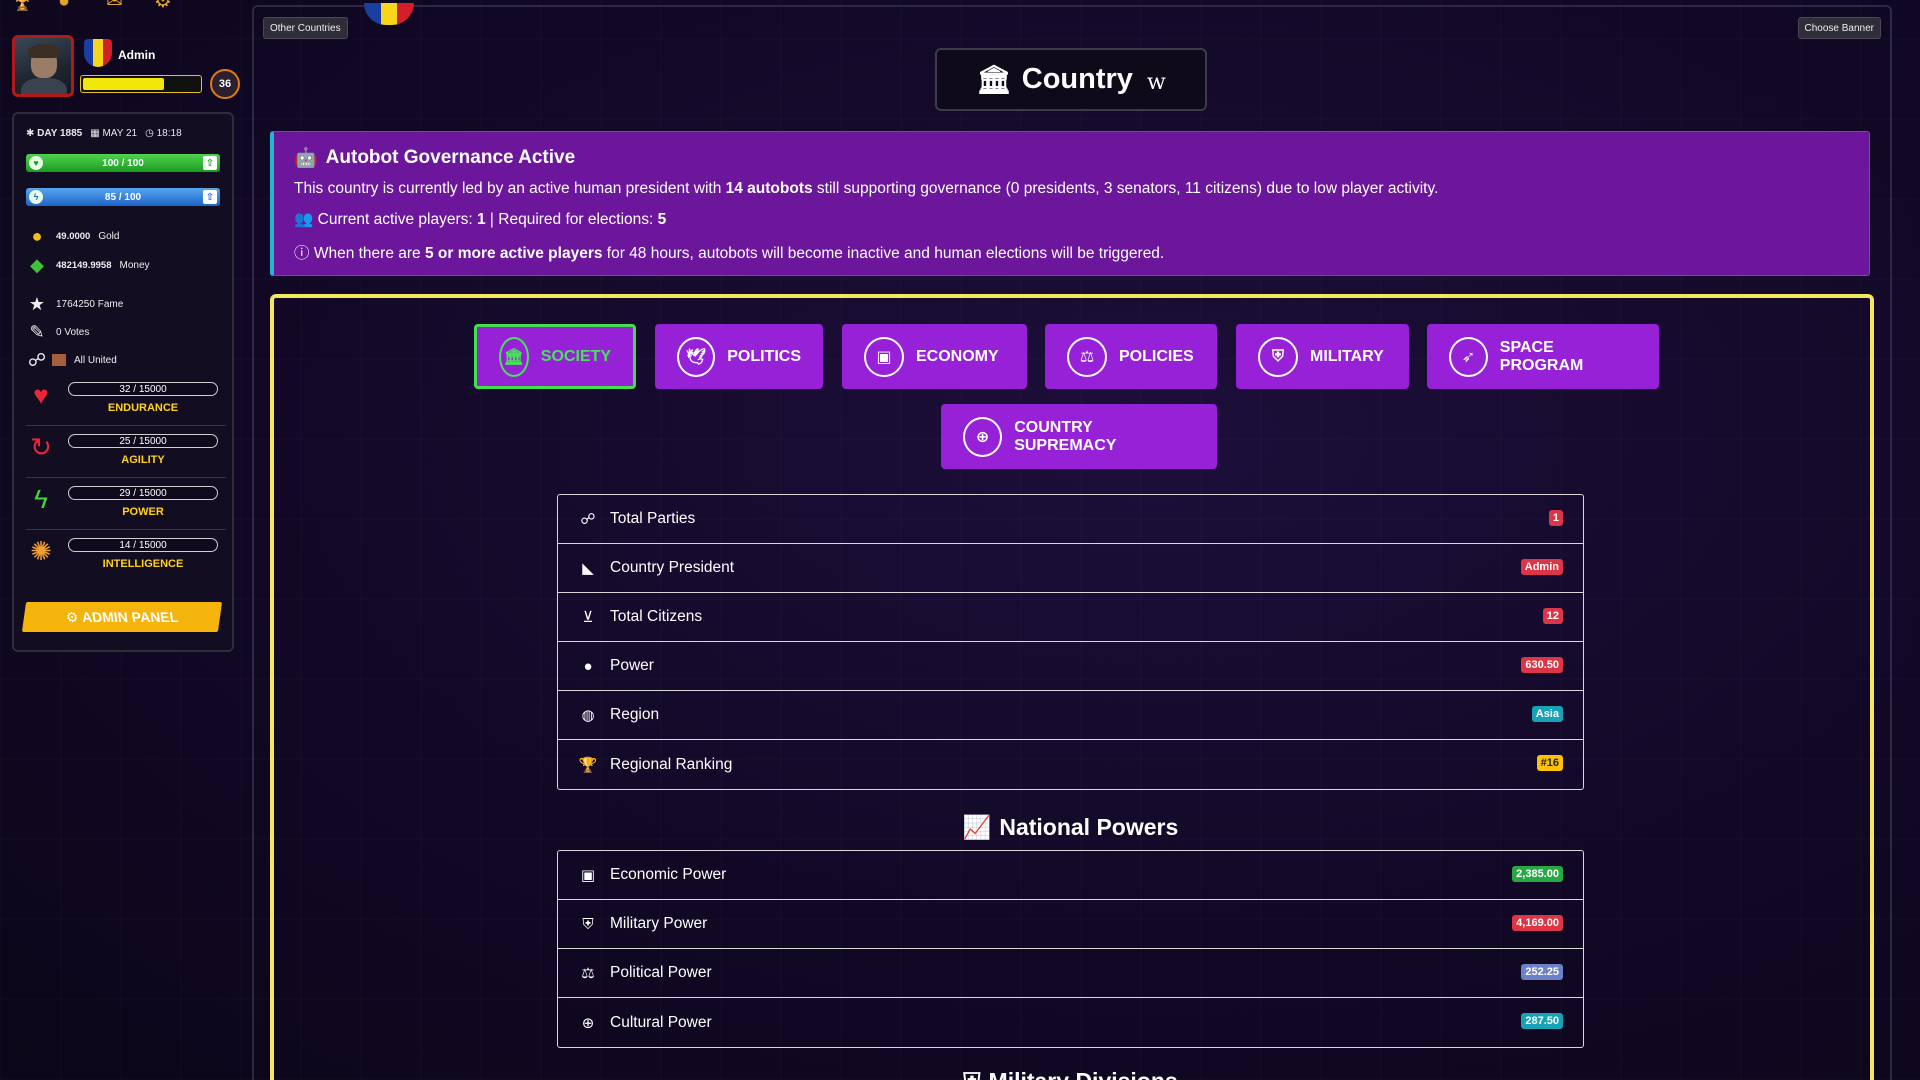 This screenshot has width=1920, height=1080. I want to click on gear-icon: ⚙, so click(167, 7).